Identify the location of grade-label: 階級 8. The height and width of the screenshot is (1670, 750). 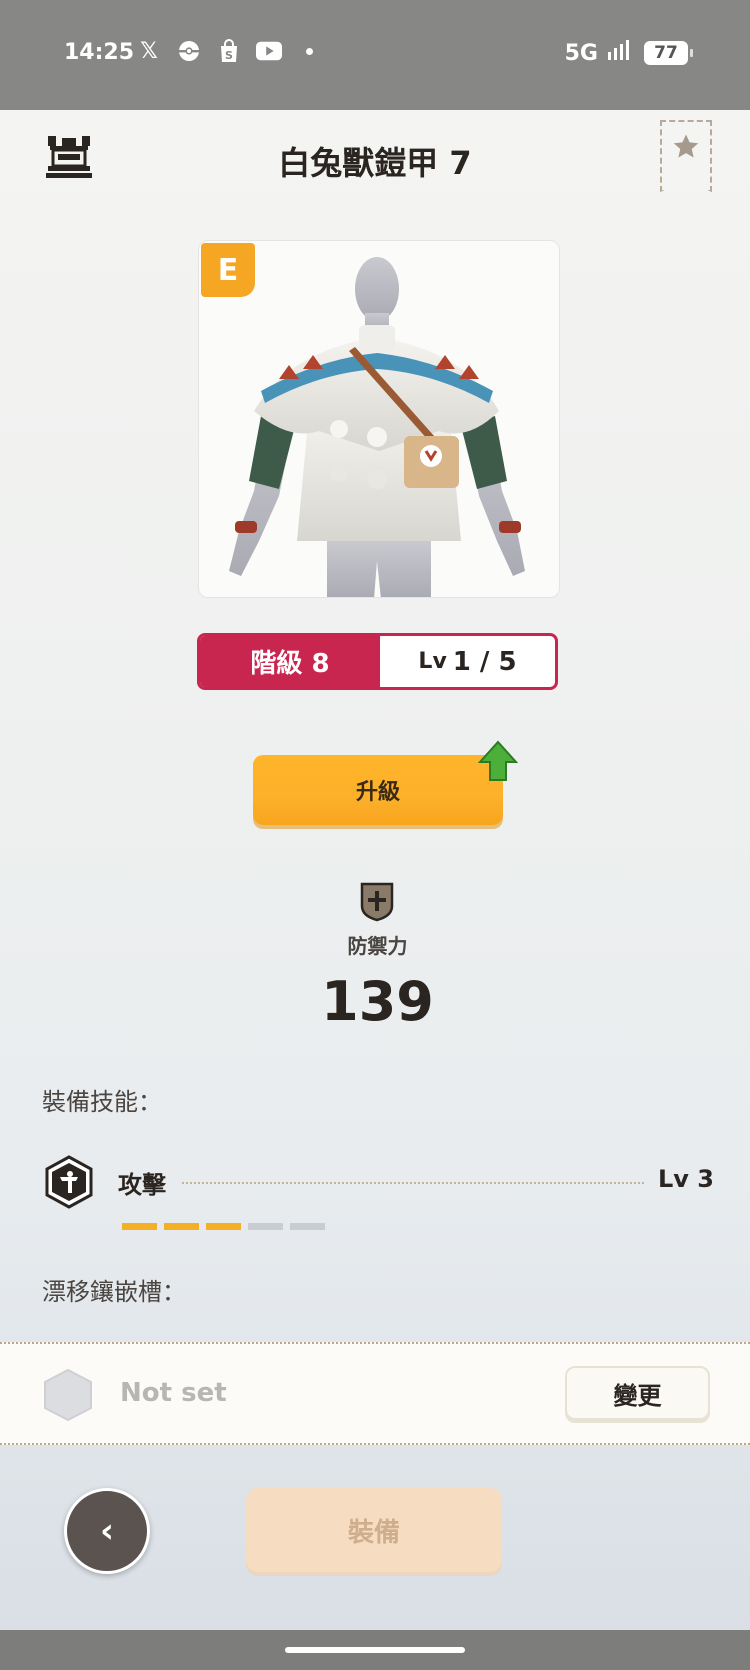
(290, 661).